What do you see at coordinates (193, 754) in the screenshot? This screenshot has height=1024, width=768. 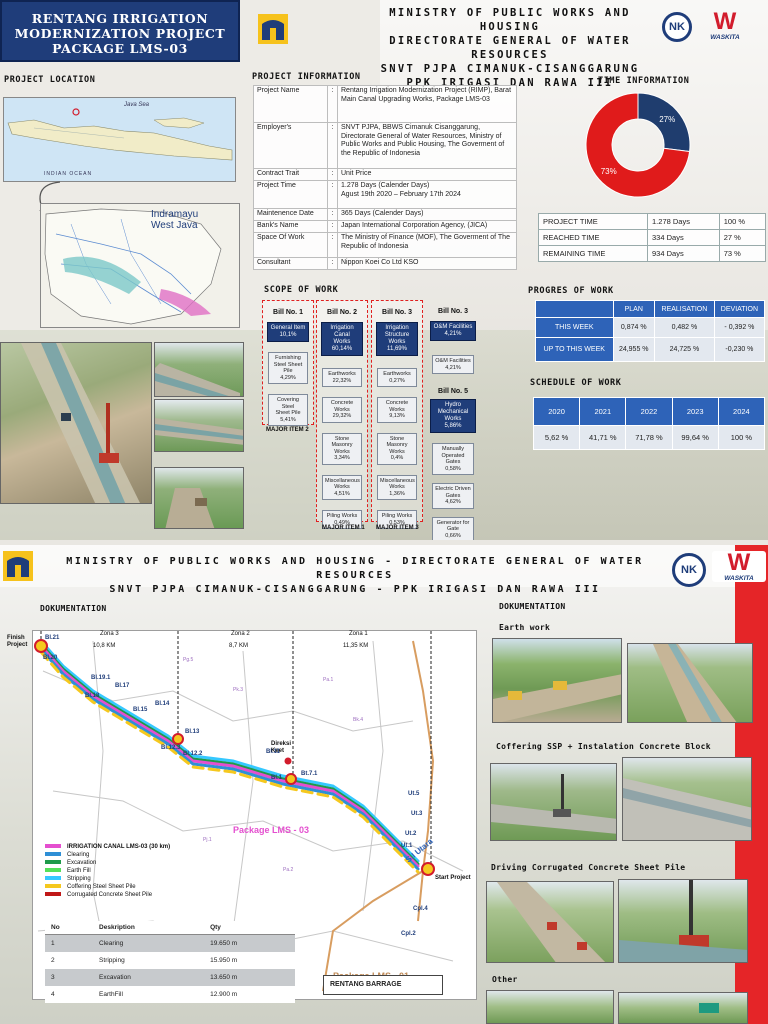 I see `station-label: Bl.12.2` at bounding box center [193, 754].